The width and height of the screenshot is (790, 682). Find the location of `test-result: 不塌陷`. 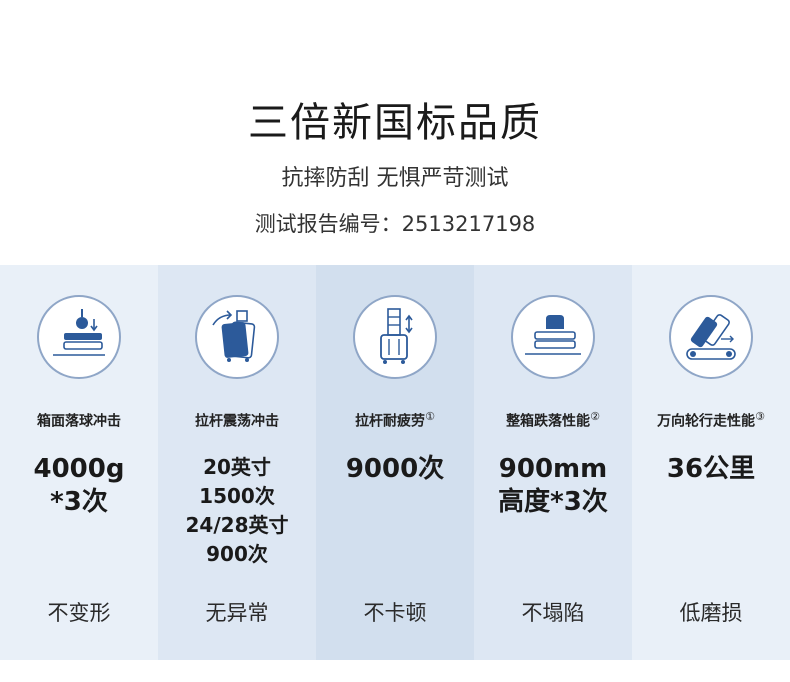

test-result: 不塌陷 is located at coordinates (553, 613).